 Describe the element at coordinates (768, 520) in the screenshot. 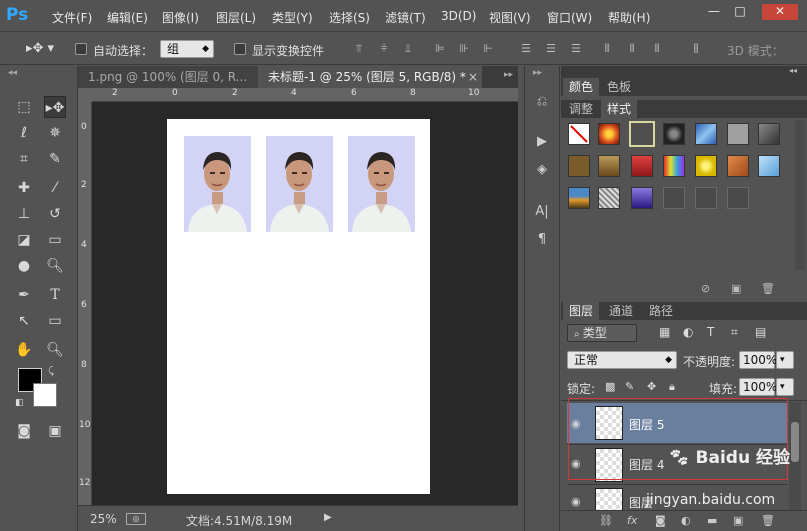

I see `delete-layer-icon: 🗑︎` at that location.